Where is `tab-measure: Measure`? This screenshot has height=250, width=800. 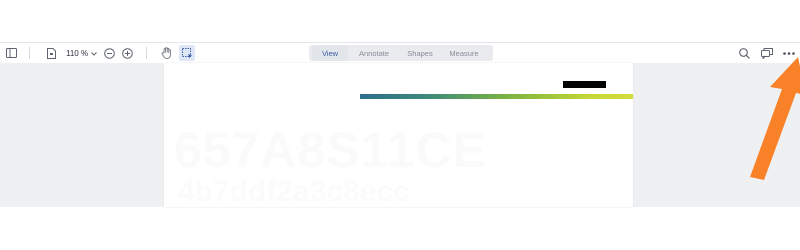
tab-measure: Measure is located at coordinates (464, 53).